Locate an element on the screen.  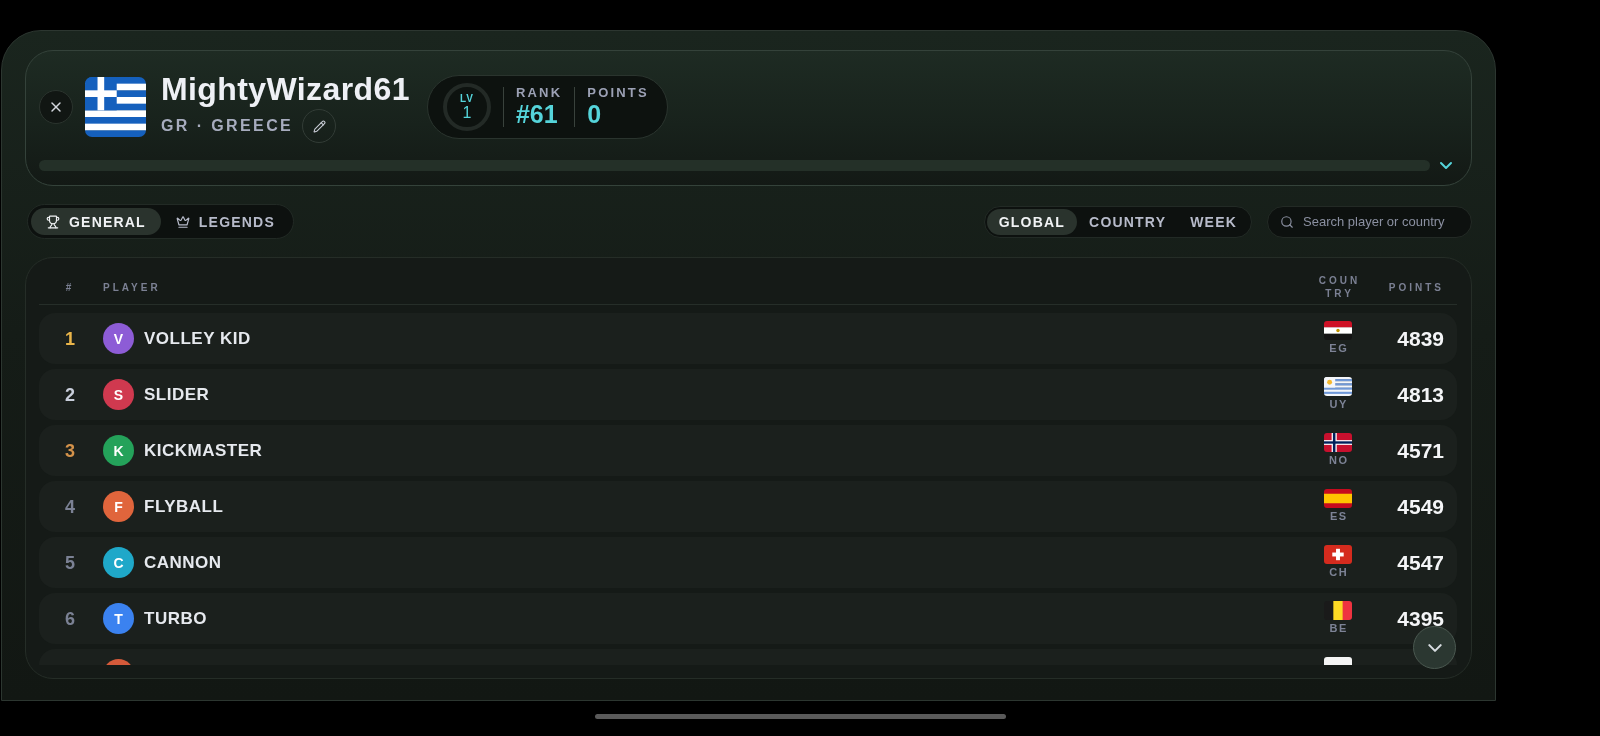
player-name: SLIDER is located at coordinates (177, 394).